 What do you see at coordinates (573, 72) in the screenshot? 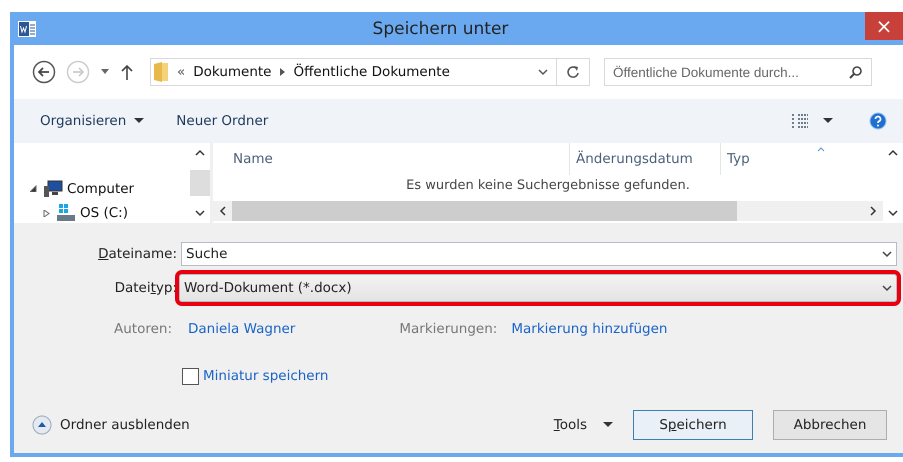
I see `refresh-icon` at bounding box center [573, 72].